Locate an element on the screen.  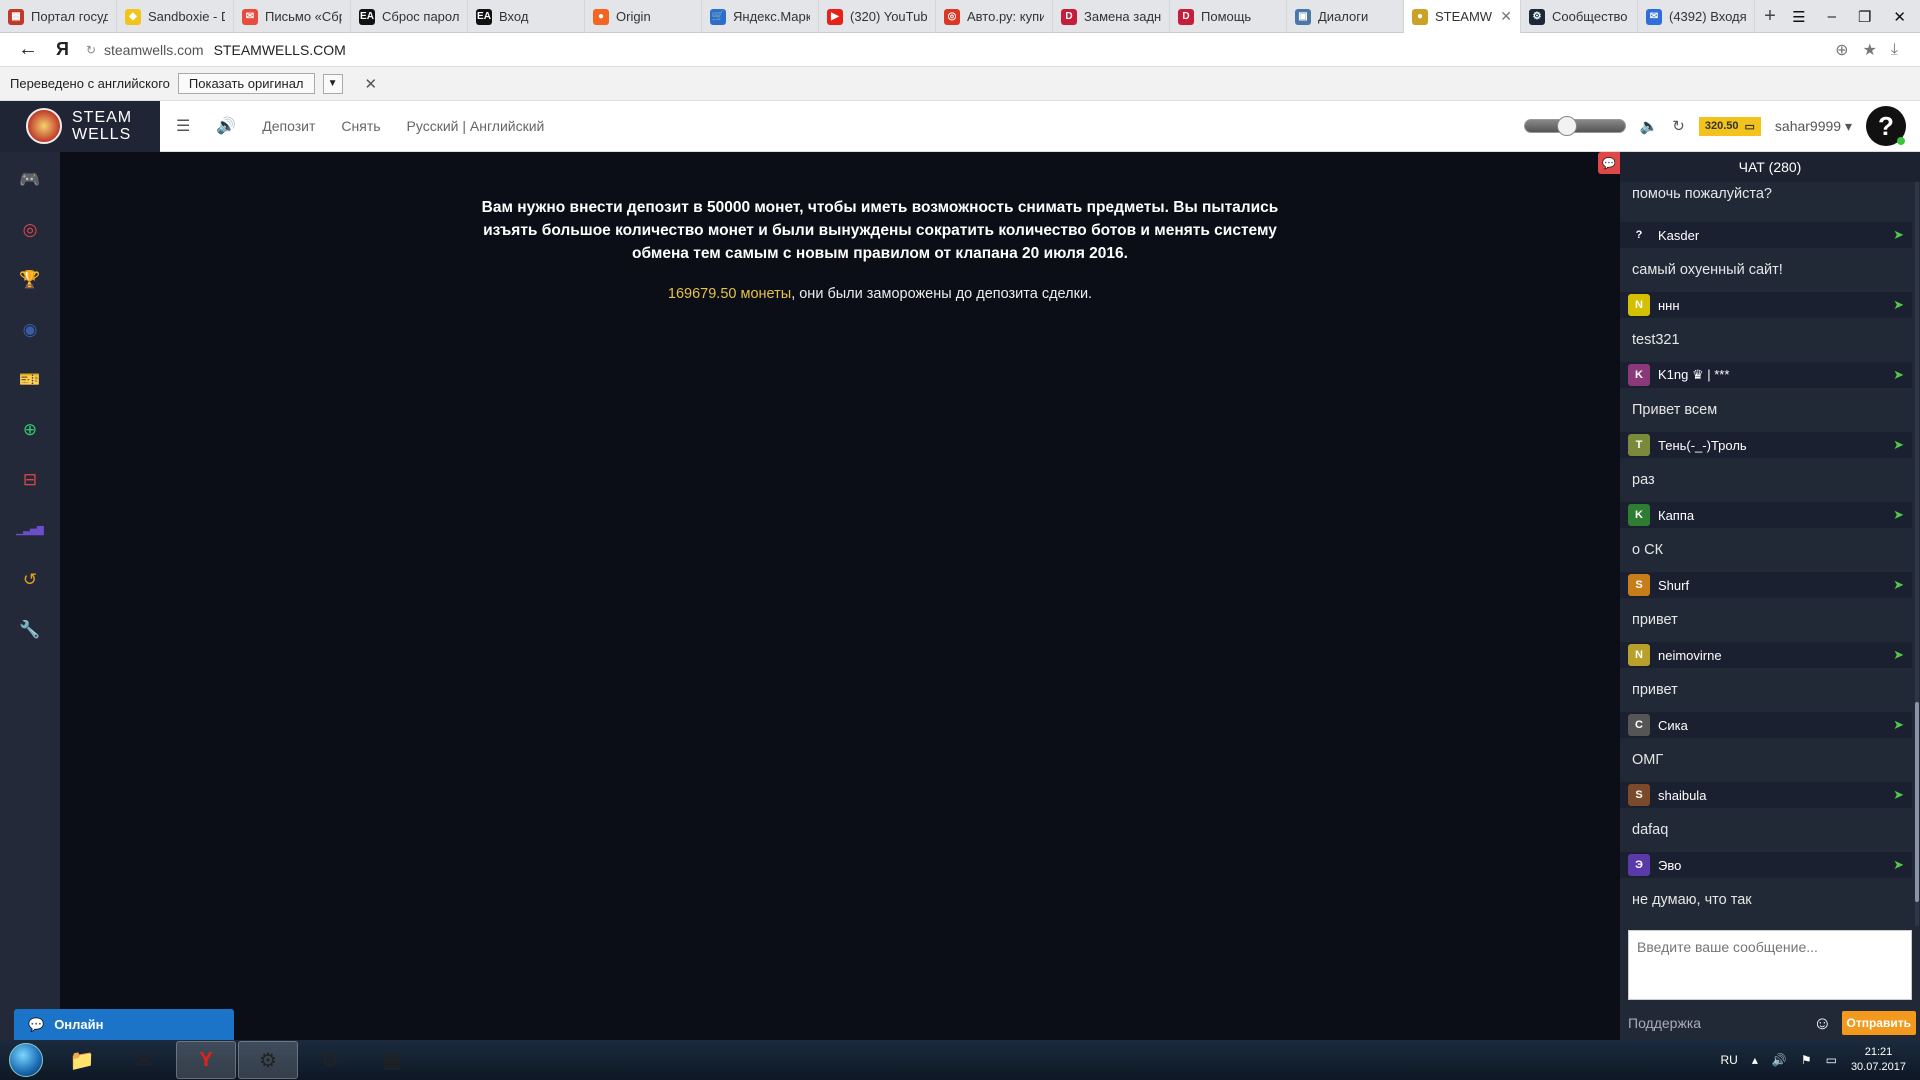
browser-tab: EA Вход is located at coordinates (526, 16).